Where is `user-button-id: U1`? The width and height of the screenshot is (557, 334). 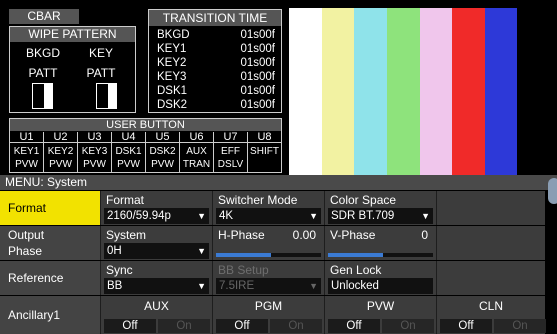
user-button-id: U1 is located at coordinates (26, 137).